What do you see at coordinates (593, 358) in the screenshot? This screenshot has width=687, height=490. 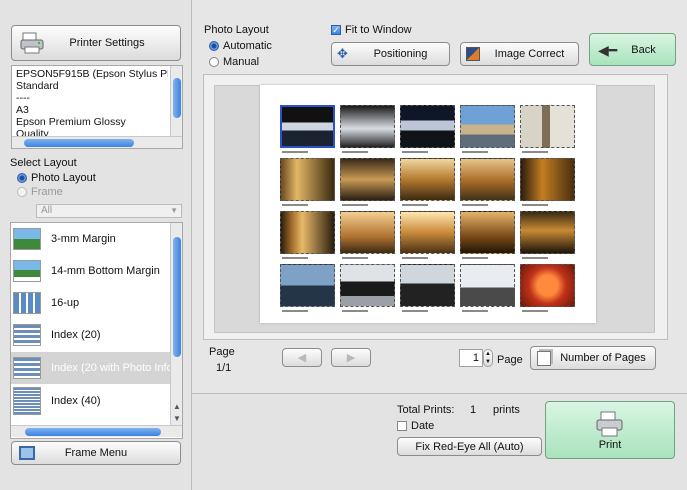 I see `number-of-pages-button: Number of Pages` at bounding box center [593, 358].